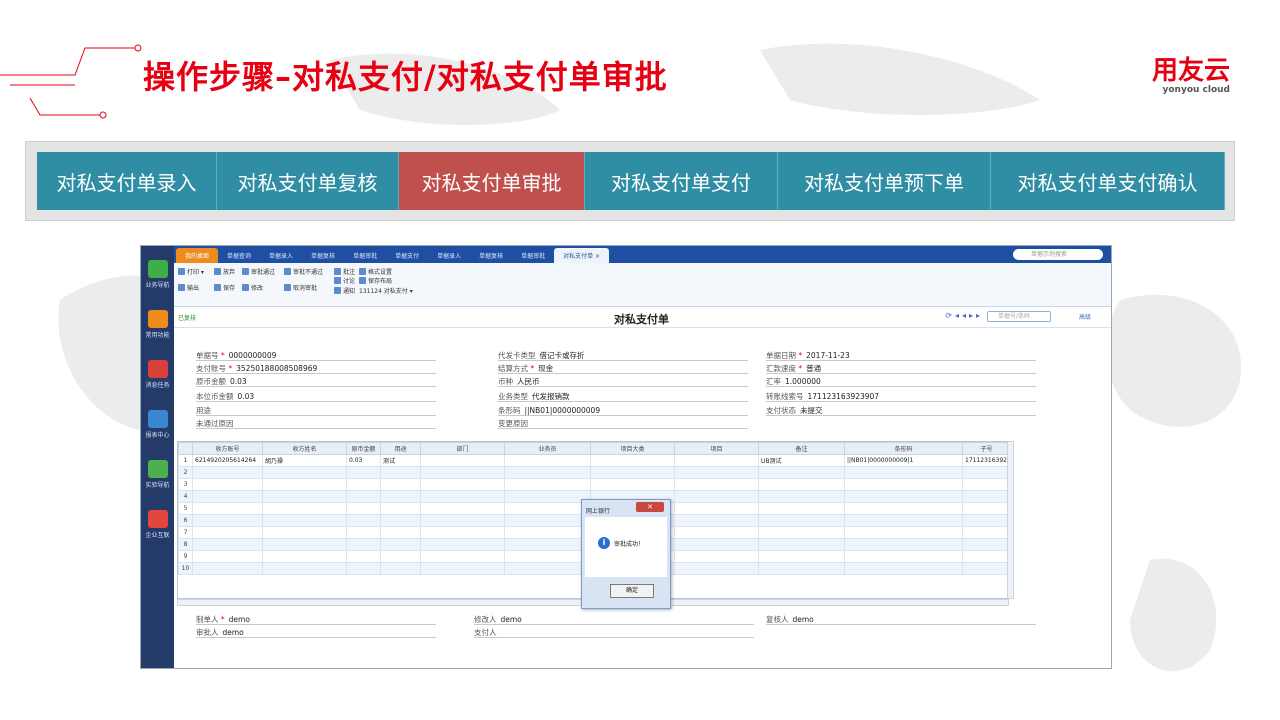 The image size is (1280, 720). Describe the element at coordinates (1108, 181) in the screenshot. I see `step-pay-confirm: 对私支付单支付确认` at that location.